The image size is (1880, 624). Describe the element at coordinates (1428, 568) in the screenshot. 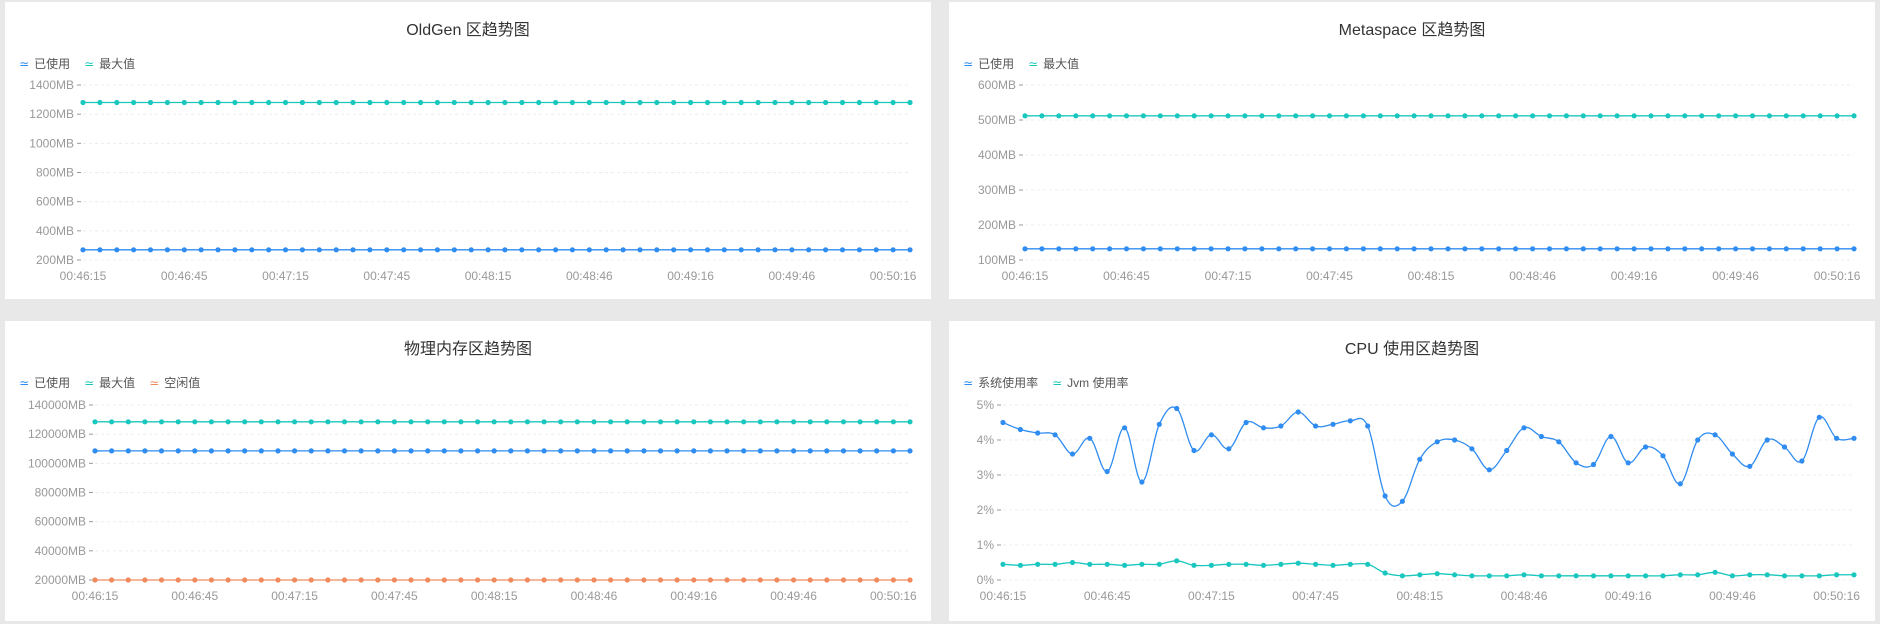

I see `series-line` at that location.